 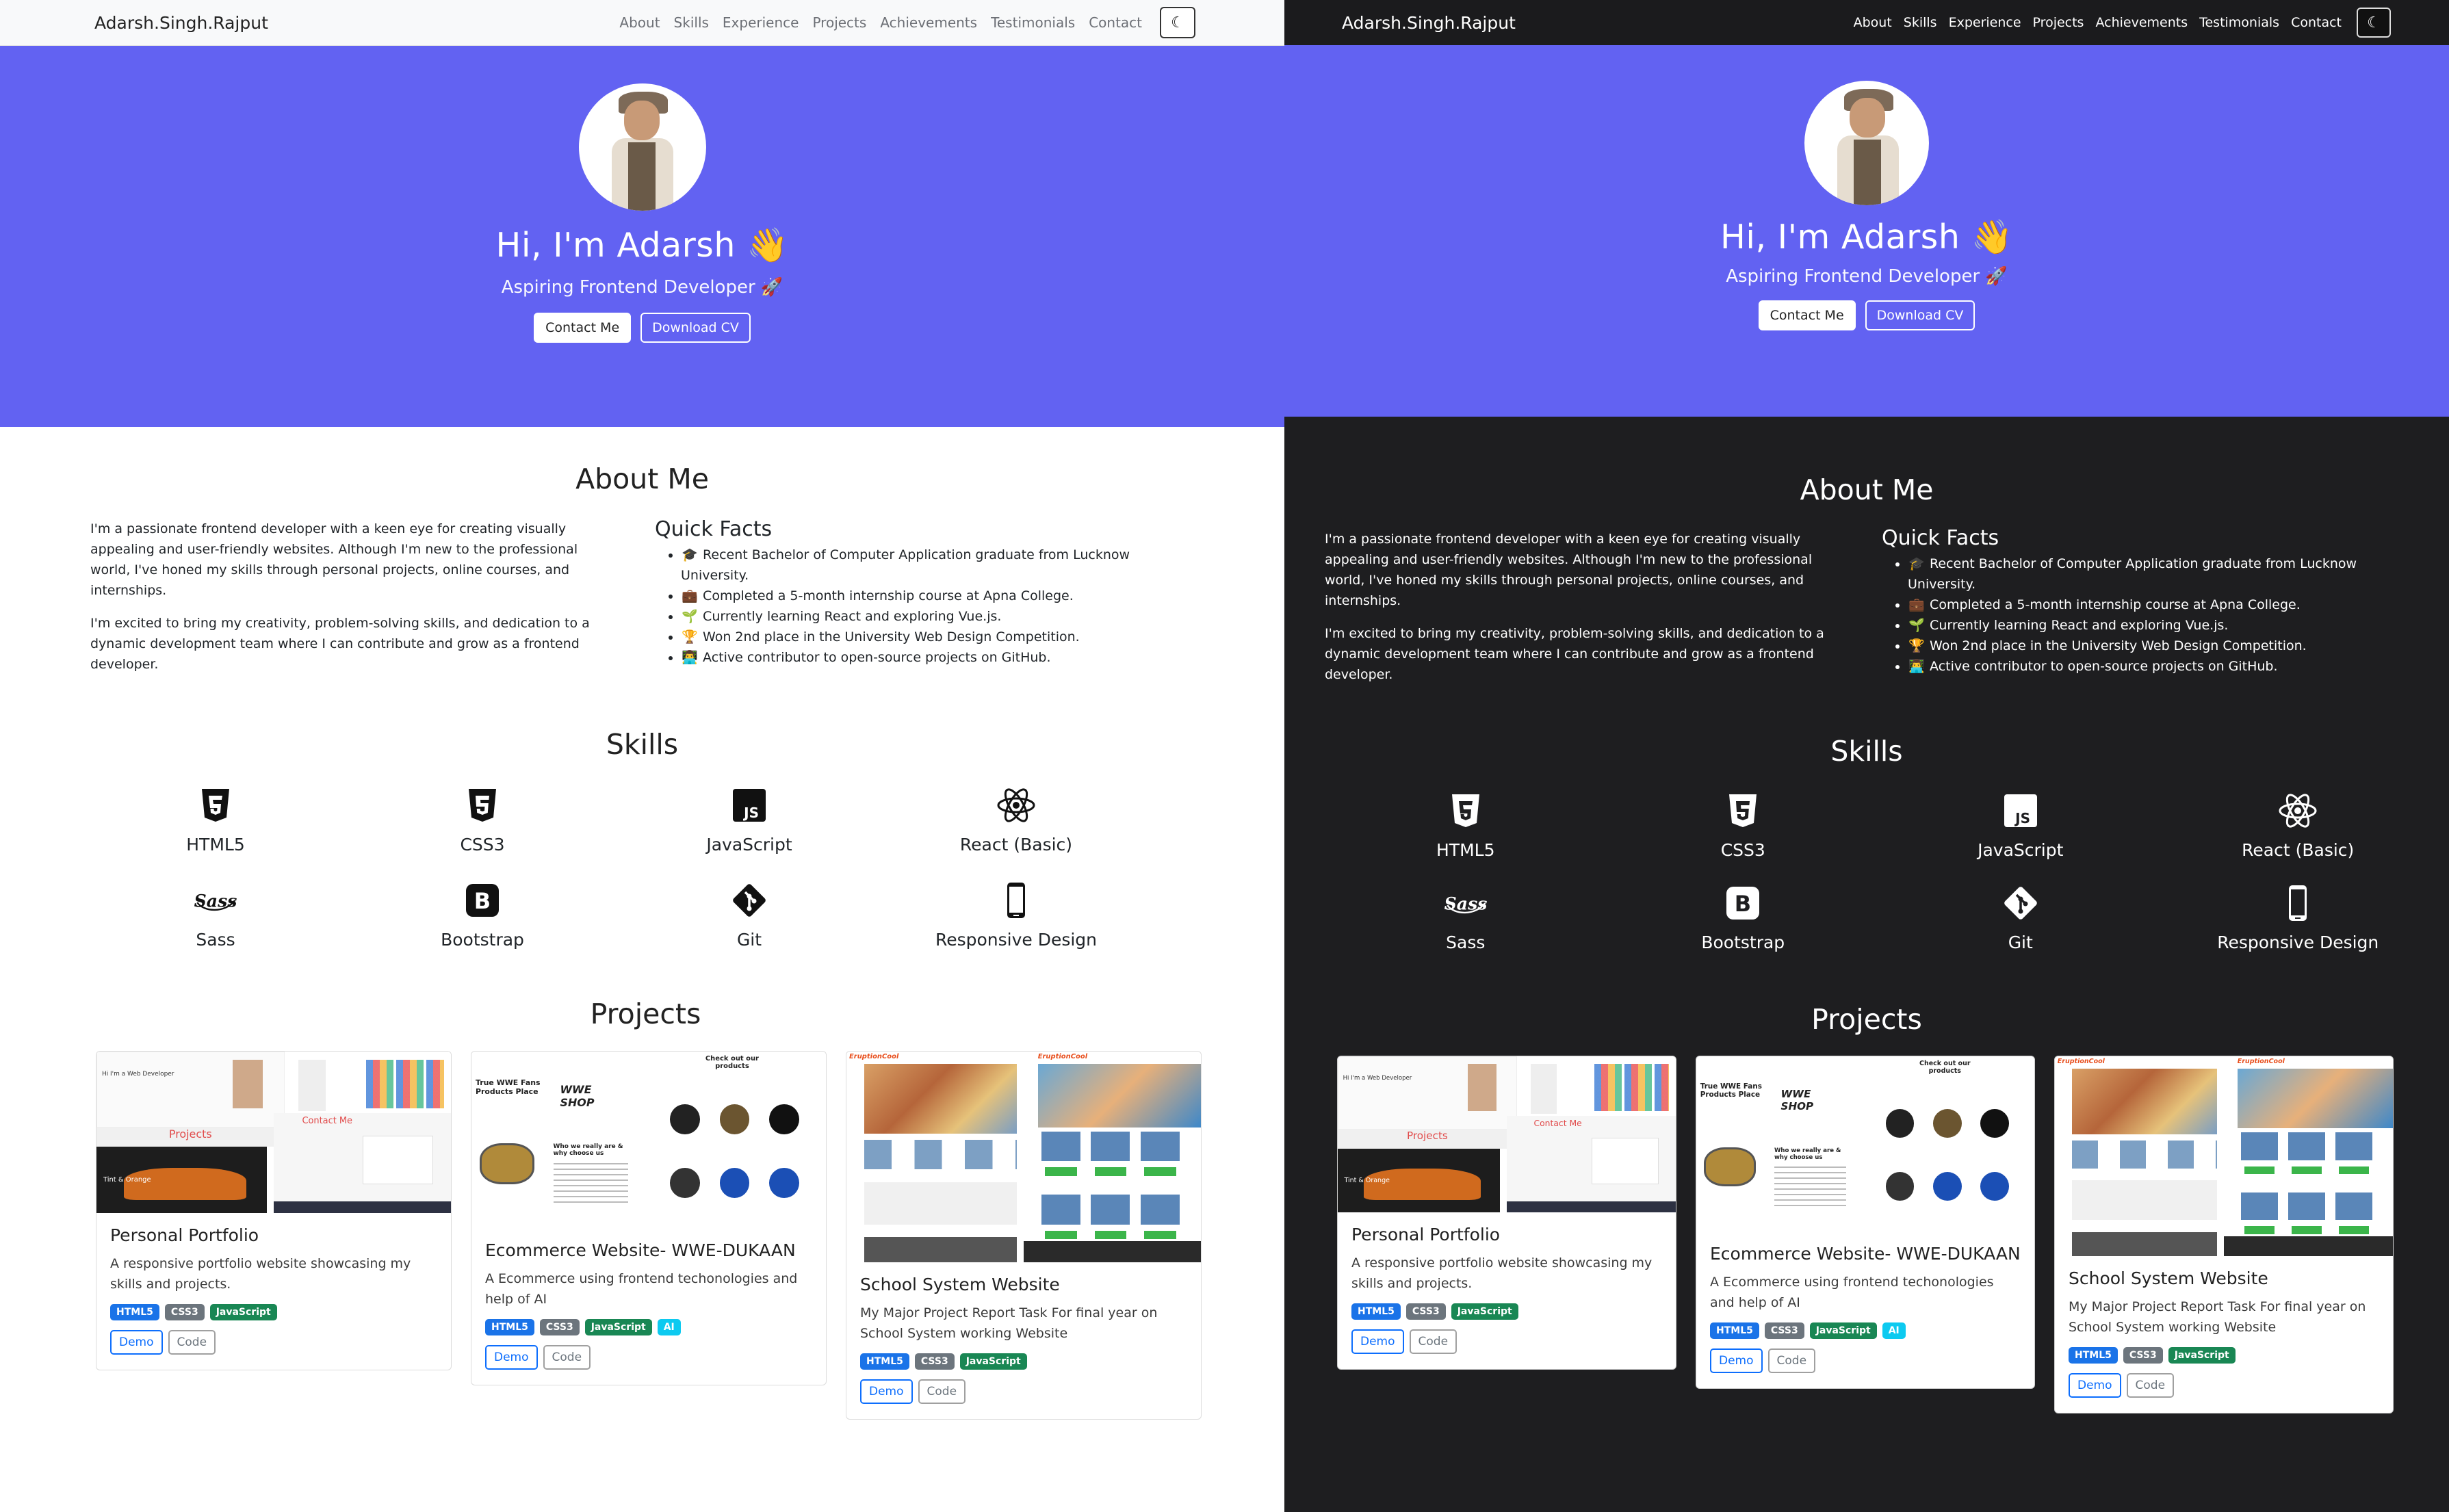 What do you see at coordinates (749, 805) in the screenshot?
I see `javascript-icon: JS` at bounding box center [749, 805].